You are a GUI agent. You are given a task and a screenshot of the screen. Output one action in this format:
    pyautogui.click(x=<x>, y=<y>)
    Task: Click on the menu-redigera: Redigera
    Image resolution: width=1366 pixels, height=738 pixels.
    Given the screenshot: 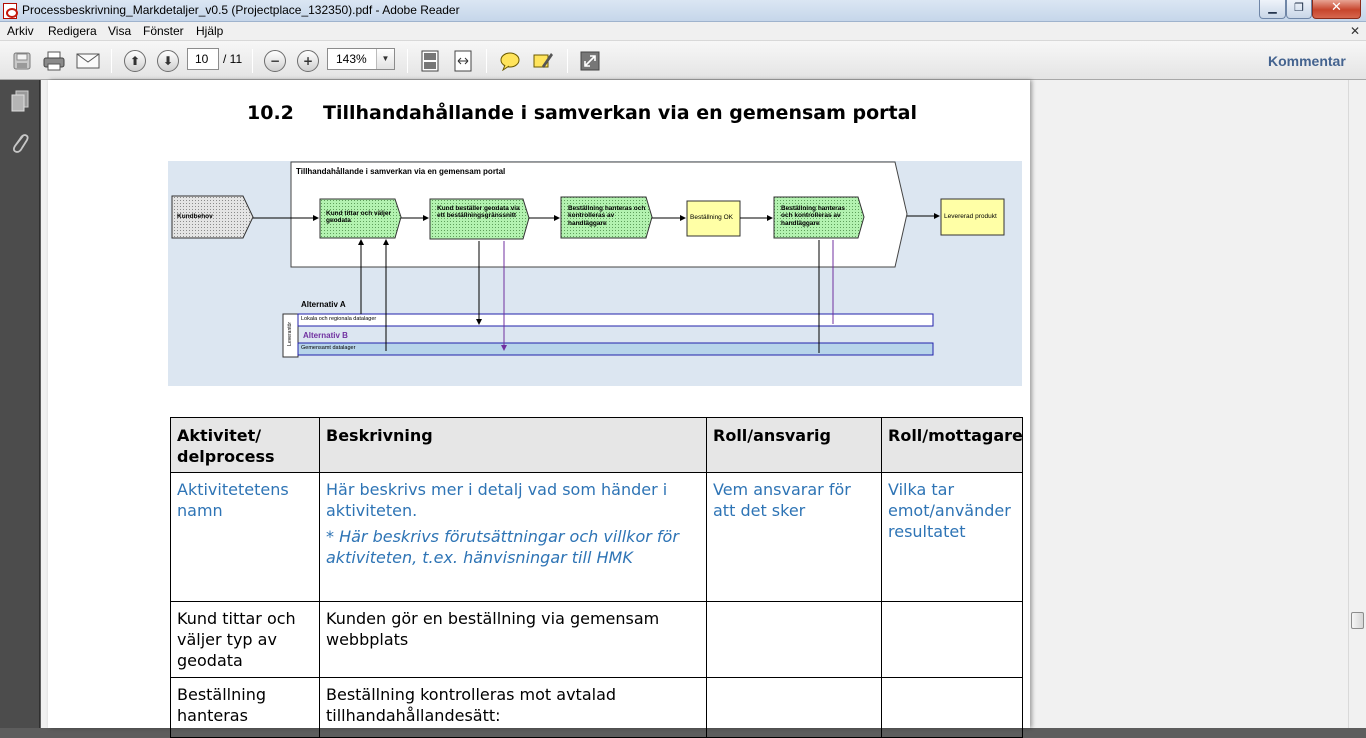 What is the action you would take?
    pyautogui.click(x=72, y=31)
    